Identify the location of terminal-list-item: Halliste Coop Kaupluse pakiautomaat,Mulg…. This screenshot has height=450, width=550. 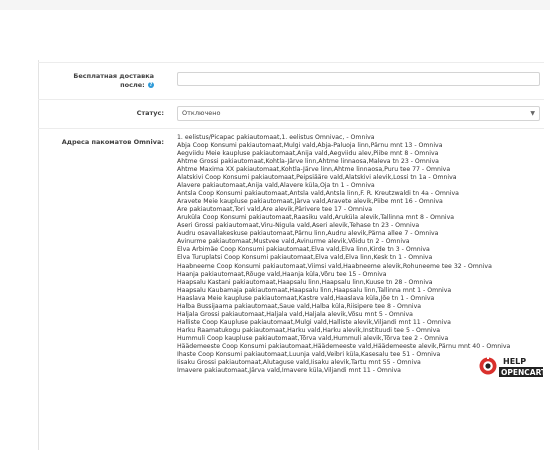
(357, 323).